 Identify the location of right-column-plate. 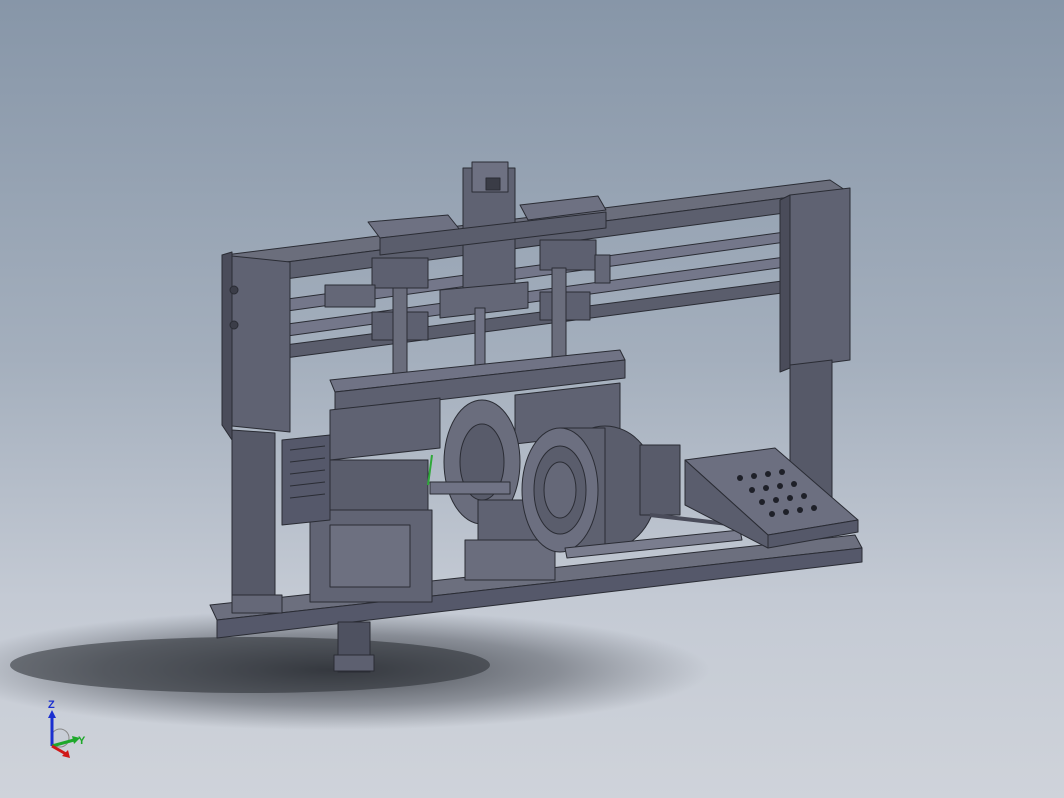
(820, 278).